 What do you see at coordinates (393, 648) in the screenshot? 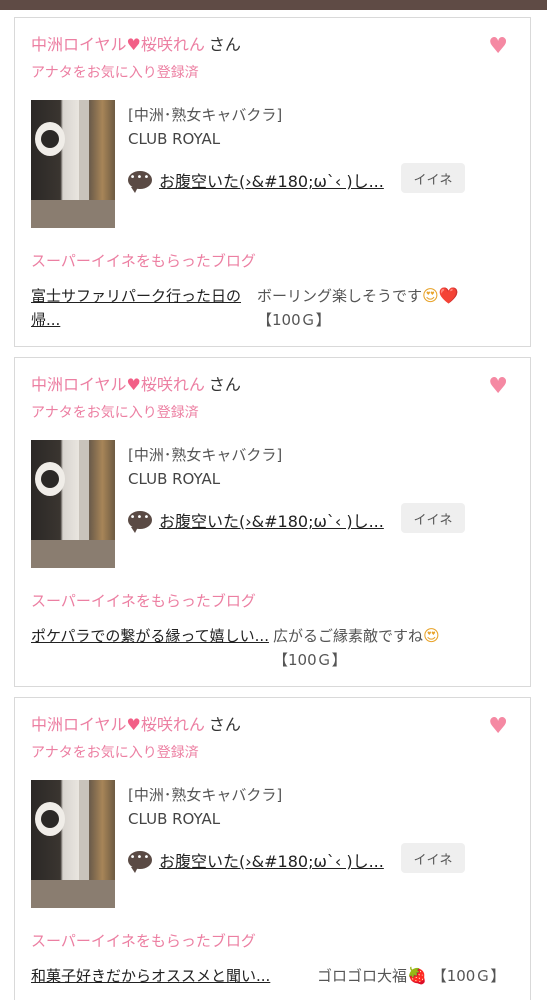
I see `comment: 広がるご縁素敵ですね😍 【100Ｇ】` at bounding box center [393, 648].